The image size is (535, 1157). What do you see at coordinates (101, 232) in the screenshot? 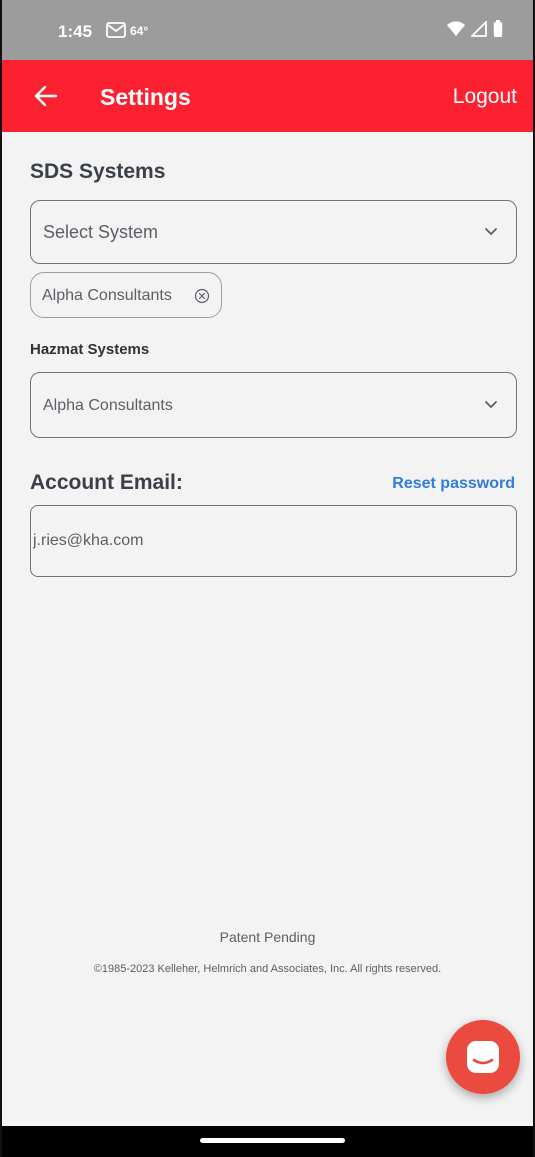
I see `sds-system-placeholder: Select System` at bounding box center [101, 232].